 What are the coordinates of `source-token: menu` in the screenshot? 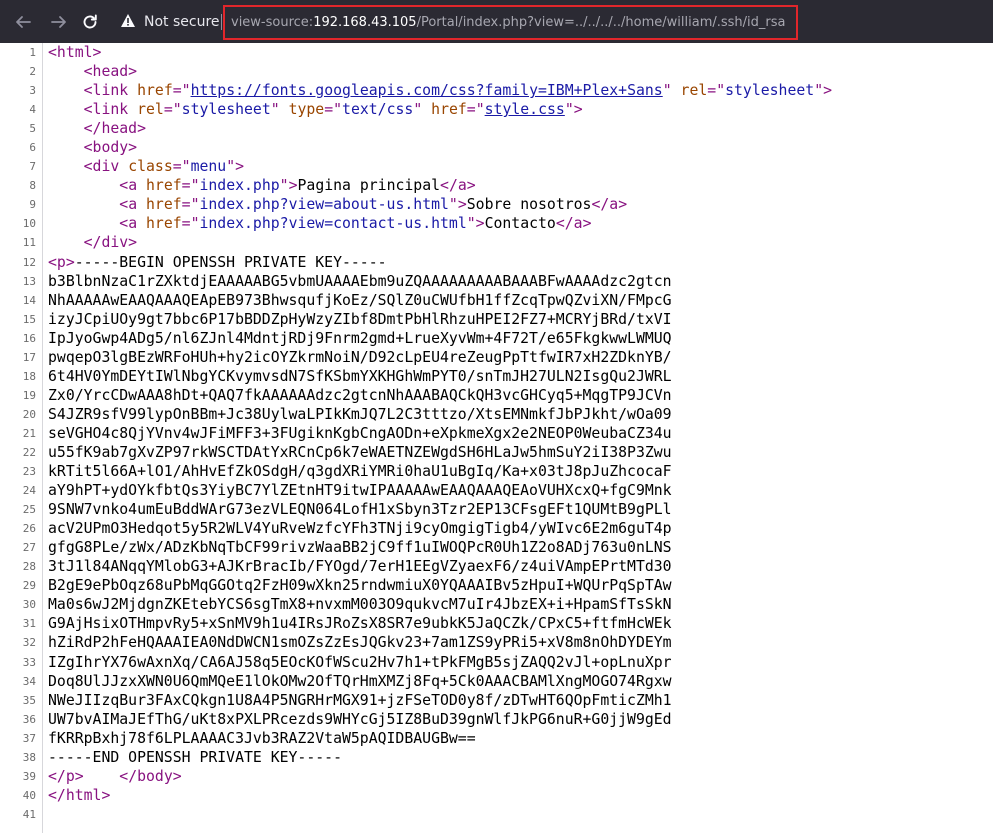 It's located at (208, 167).